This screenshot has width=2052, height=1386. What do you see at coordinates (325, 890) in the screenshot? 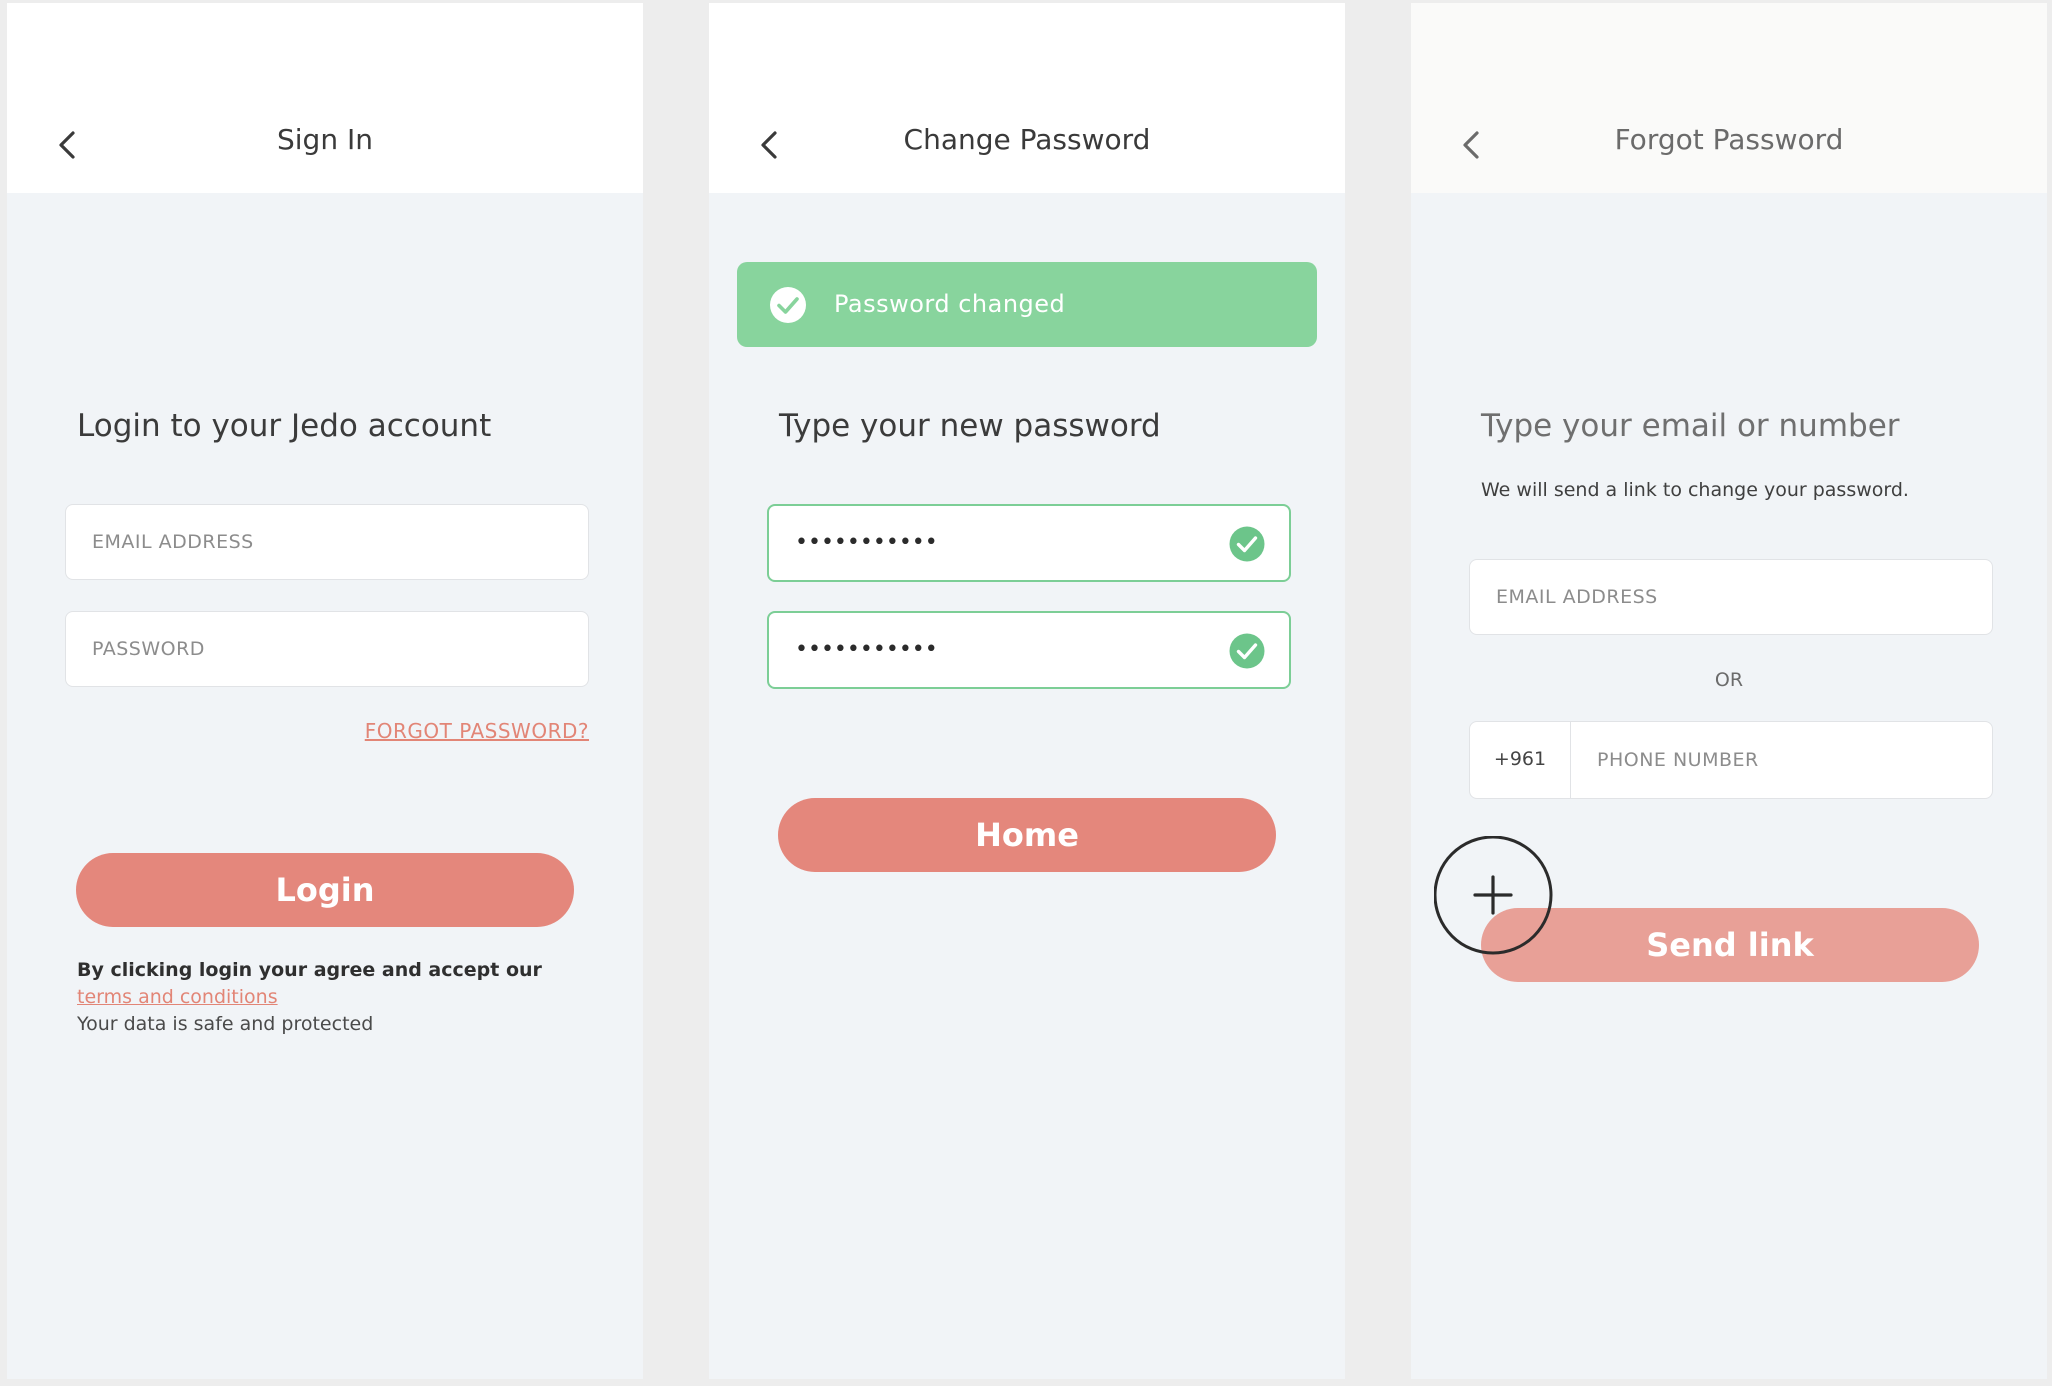
I see `login-button: Login` at bounding box center [325, 890].